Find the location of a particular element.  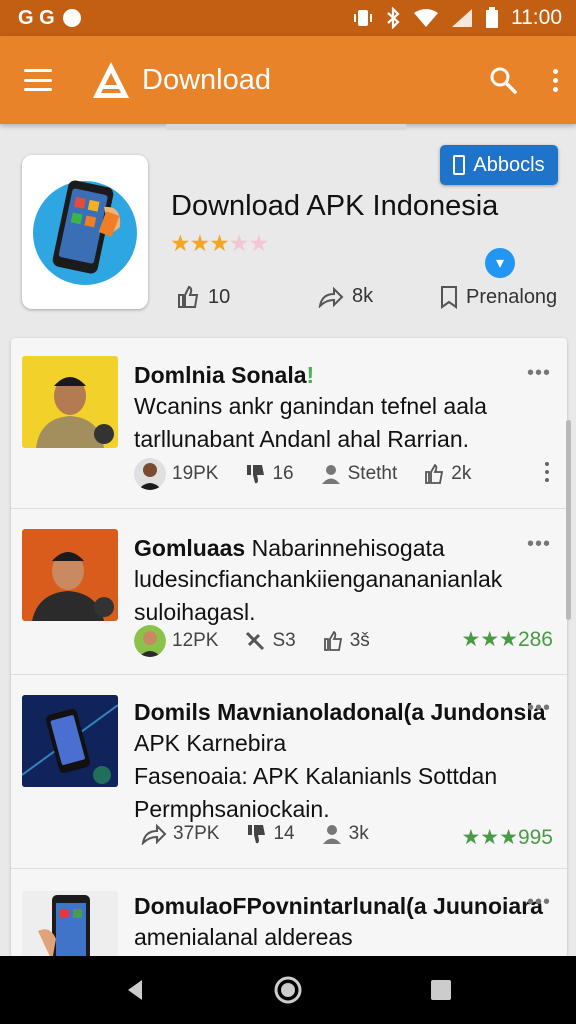

bookmark-stat: Prenalong is located at coordinates (498, 297).